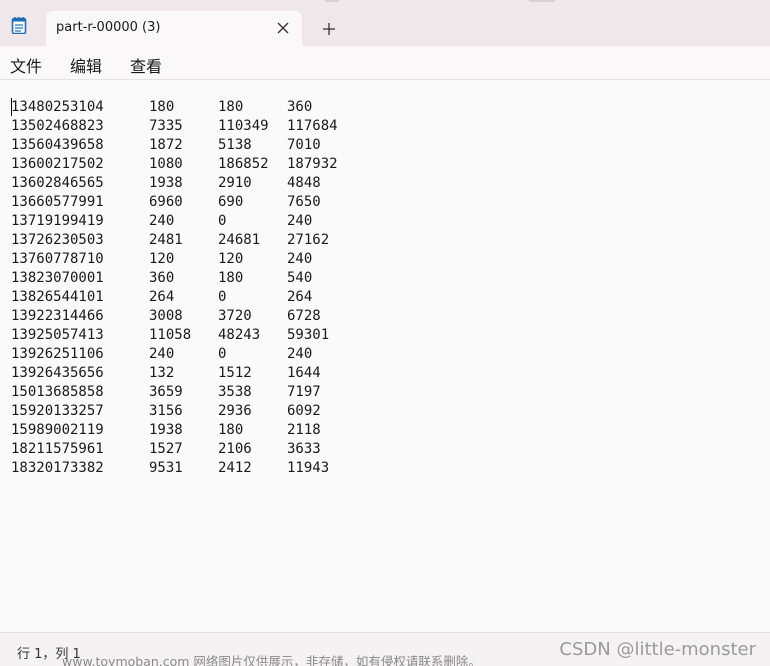  What do you see at coordinates (166, 145) in the screenshot?
I see `text-cell: 1872` at bounding box center [166, 145].